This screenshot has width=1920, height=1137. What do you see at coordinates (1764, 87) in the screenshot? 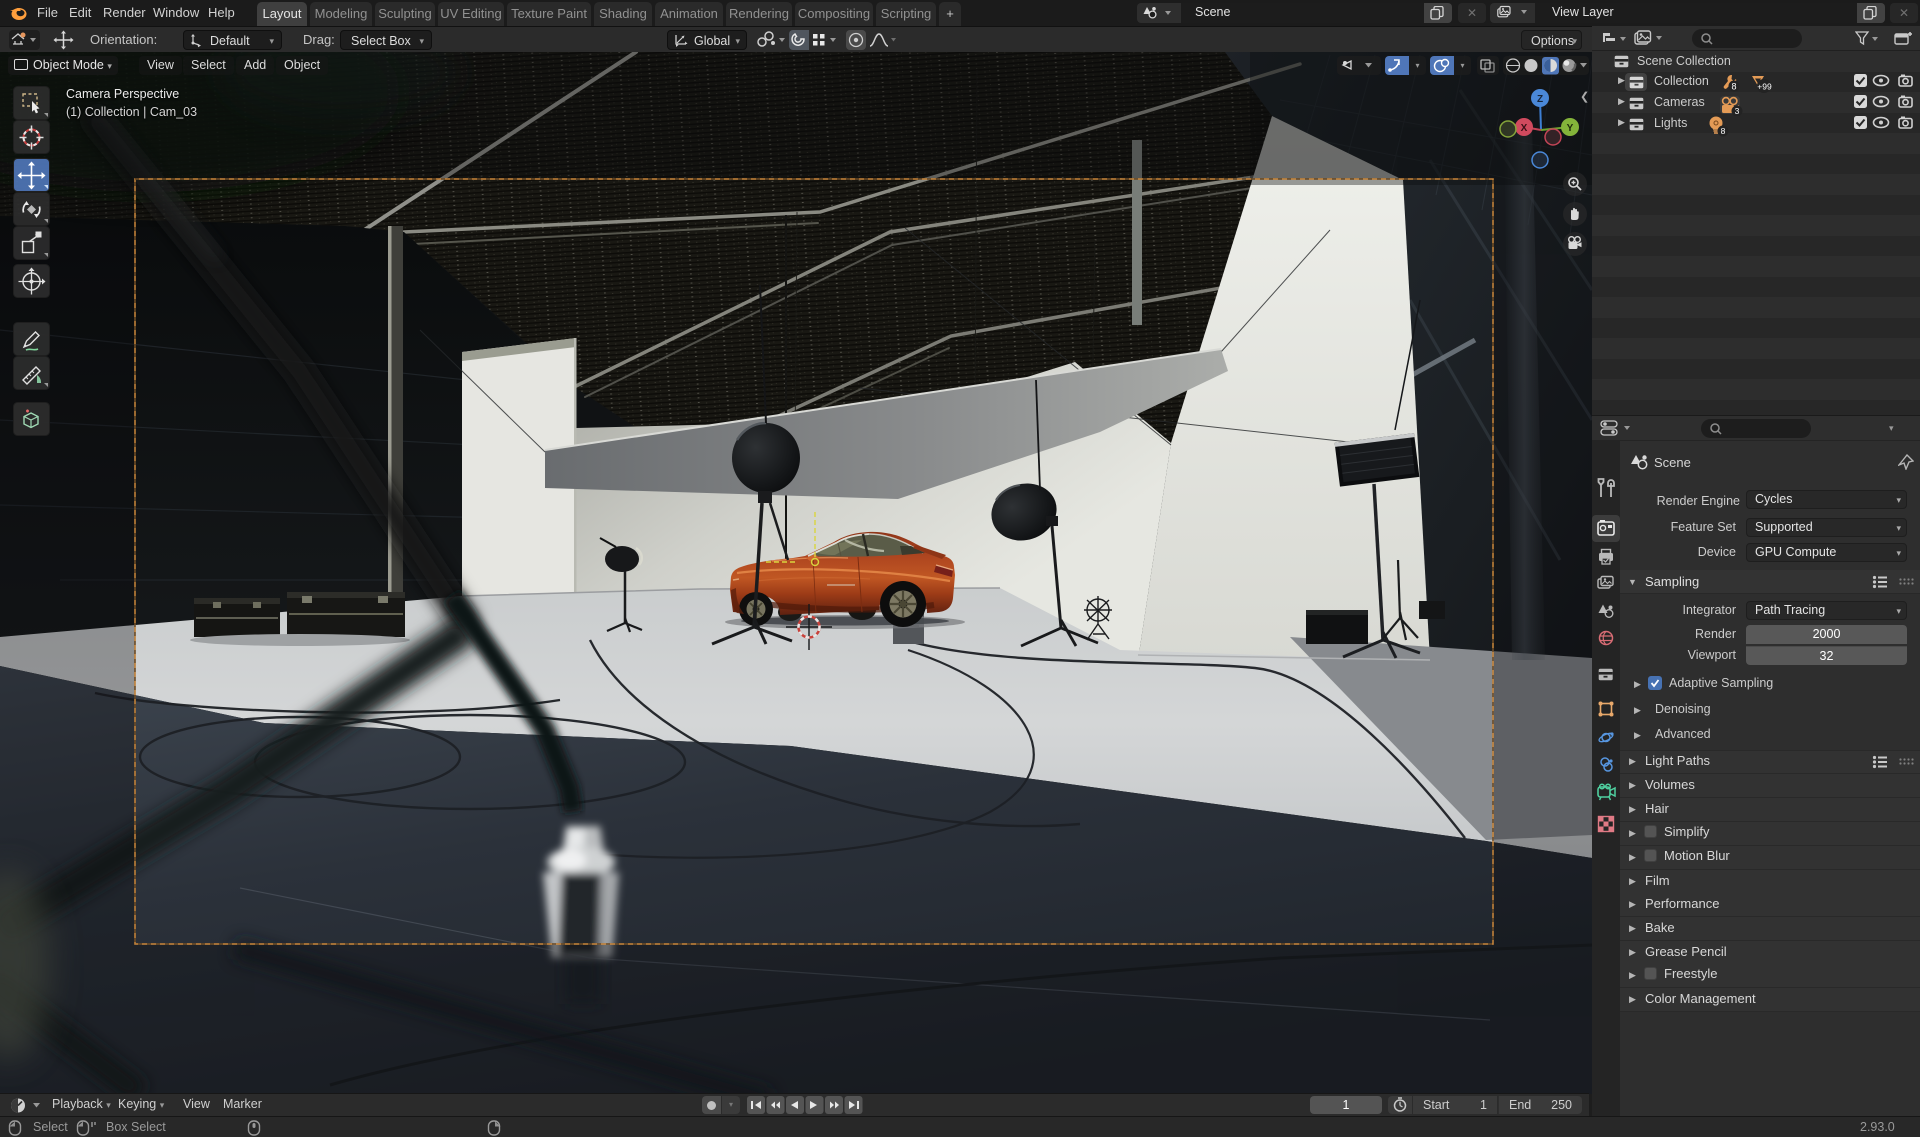
I see `svg-text: +99` at bounding box center [1764, 87].